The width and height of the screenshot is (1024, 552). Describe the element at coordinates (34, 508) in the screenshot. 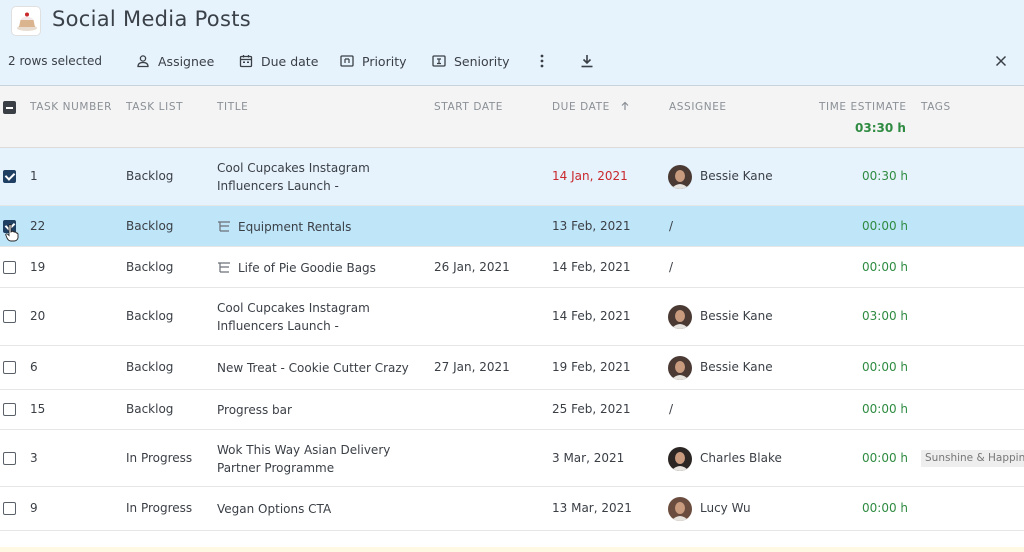

I see `task-number-cell: 9` at that location.